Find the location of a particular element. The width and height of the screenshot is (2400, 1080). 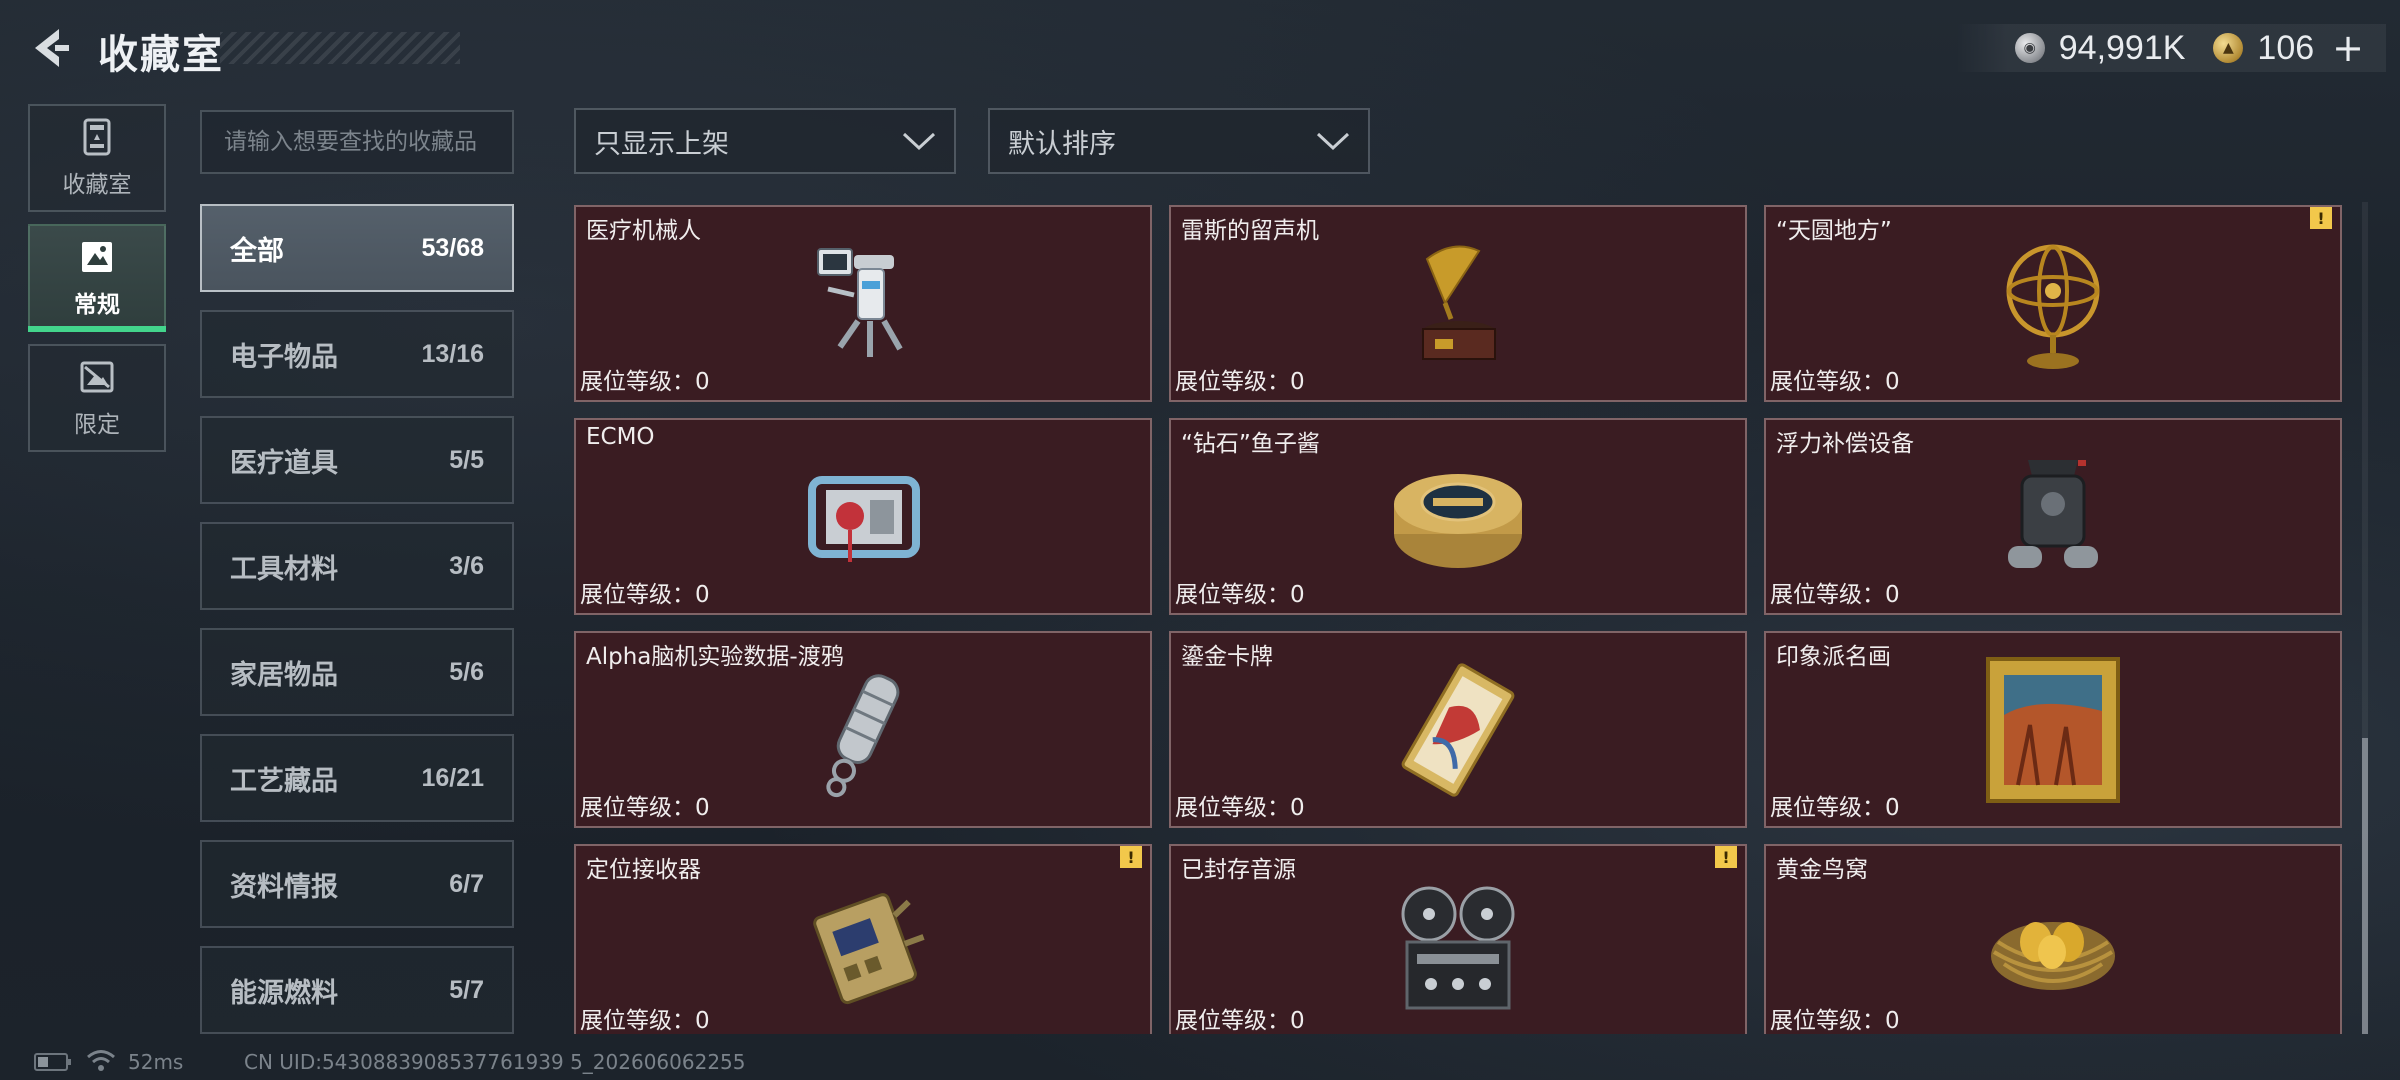

collection-card: ECMO 展位等级：0 is located at coordinates (863, 516).